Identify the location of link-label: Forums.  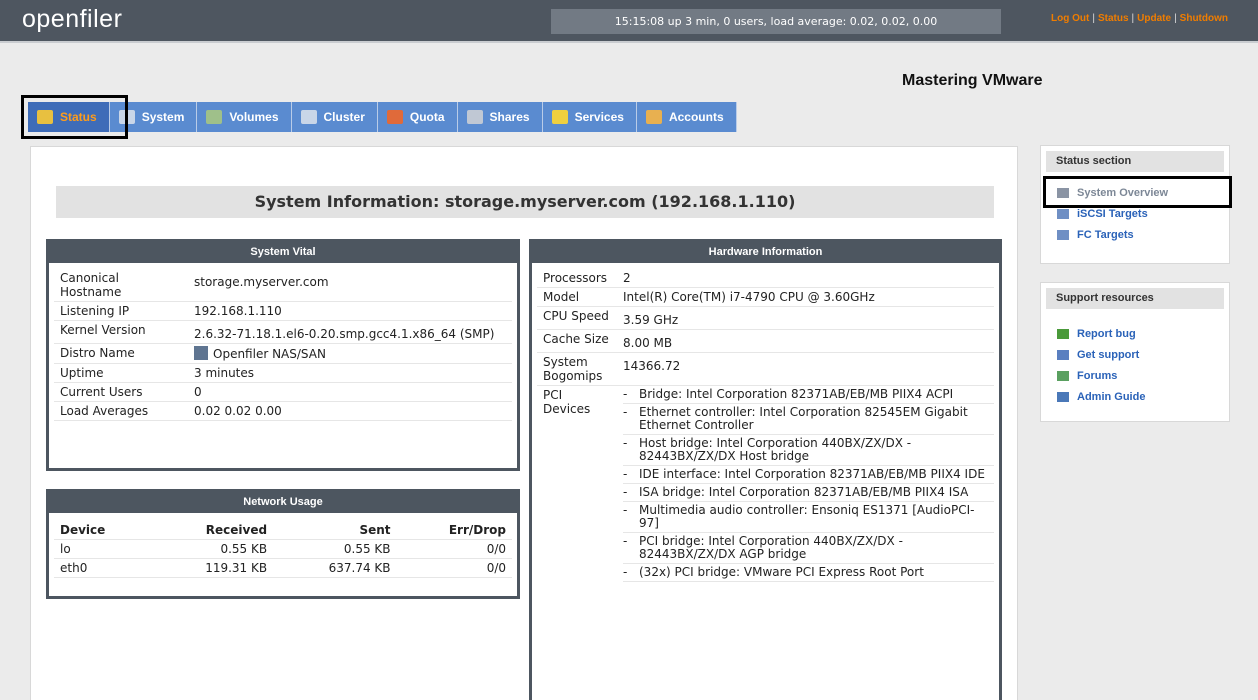
(1097, 375).